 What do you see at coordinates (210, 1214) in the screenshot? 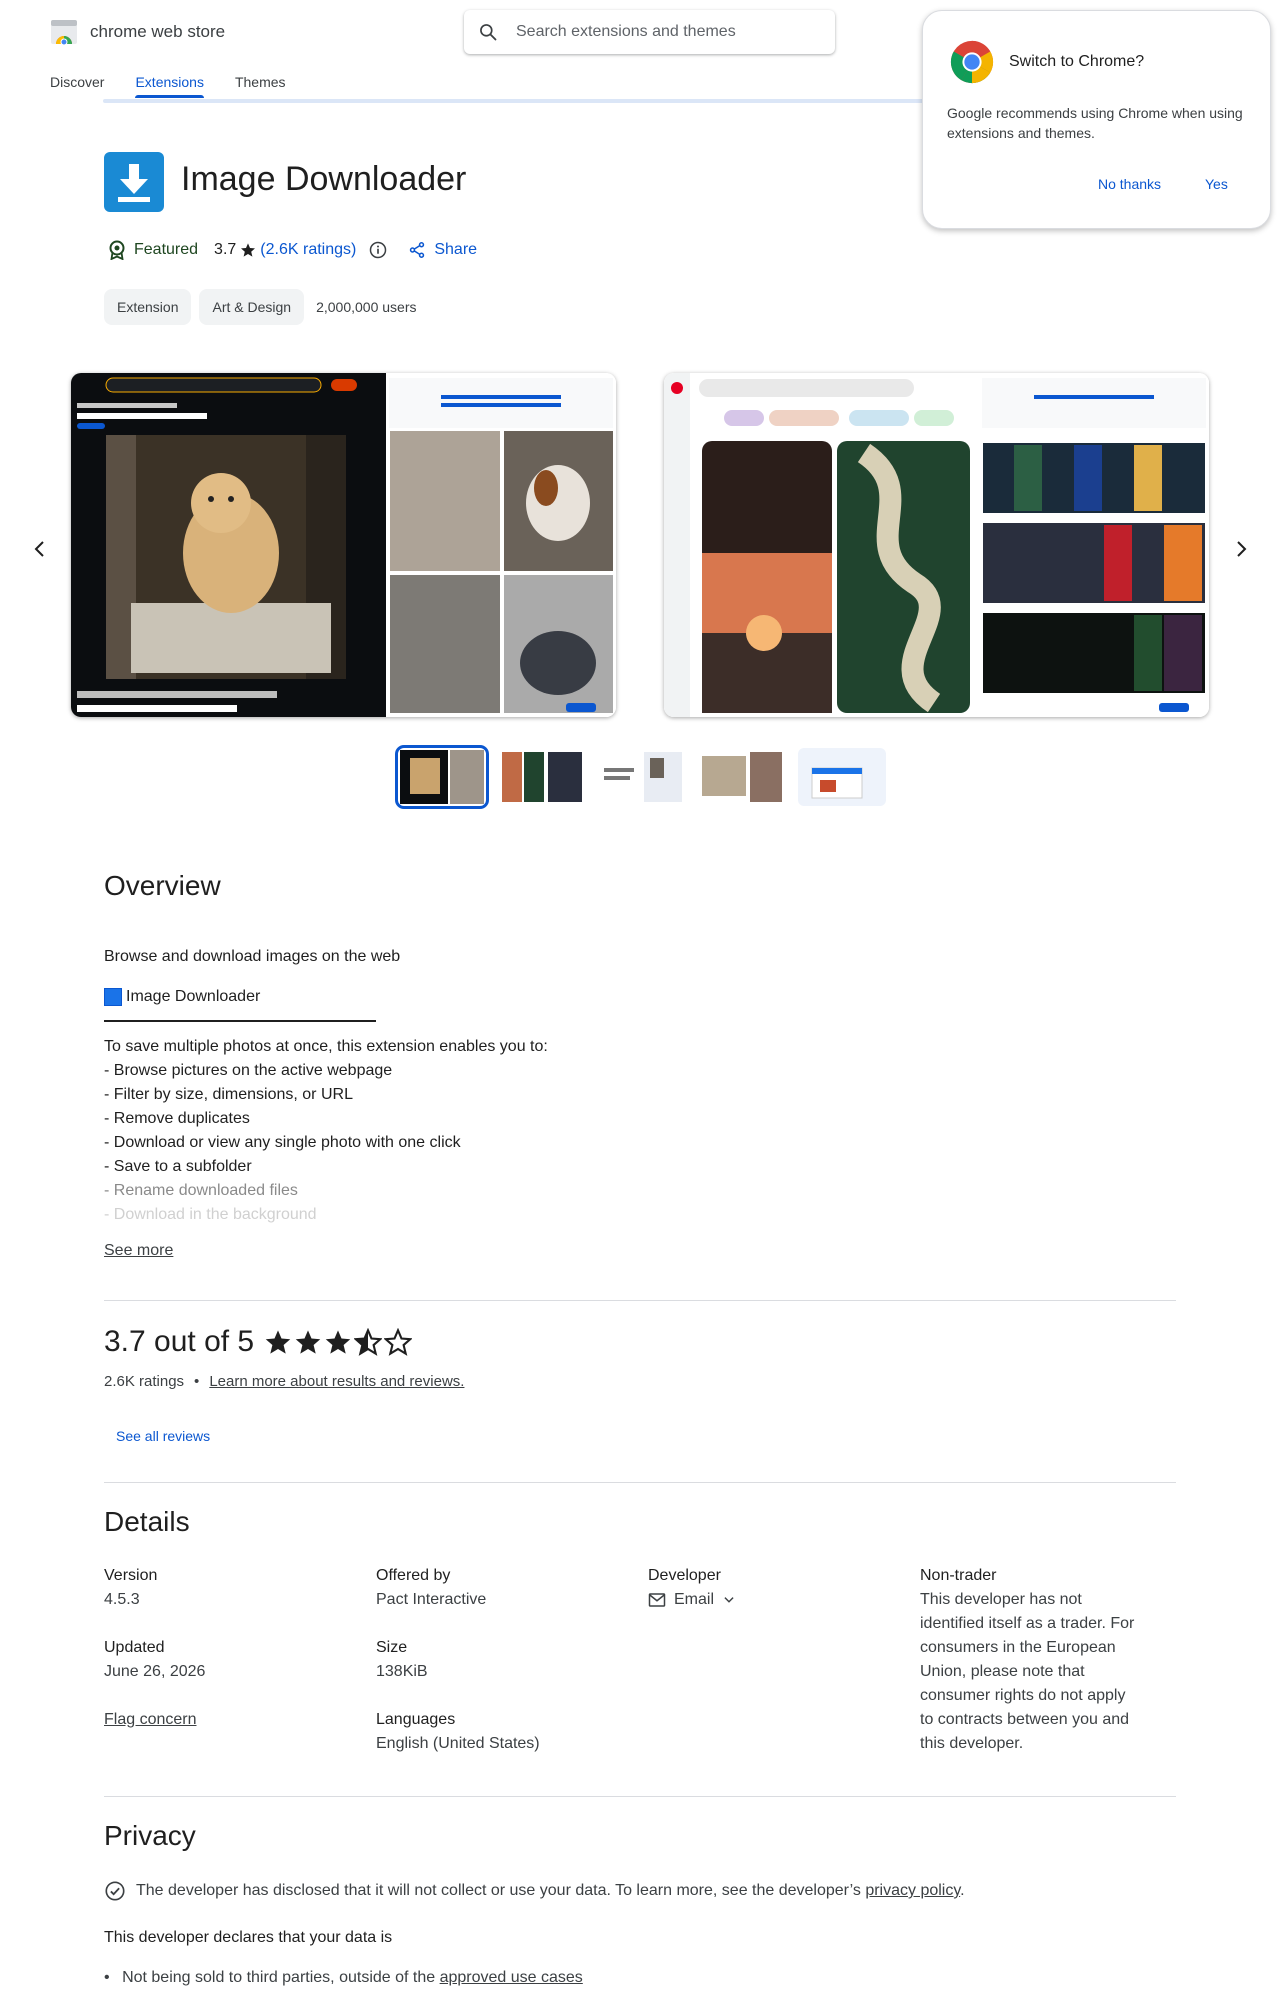
I see `overview-item: - Download in the background` at bounding box center [210, 1214].